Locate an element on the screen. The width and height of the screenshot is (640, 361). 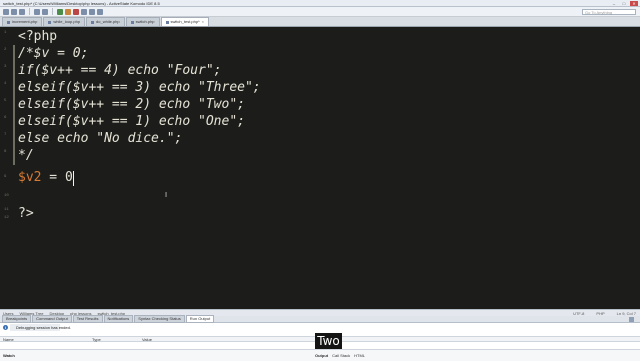
column-value: Value is located at coordinates (147, 339).